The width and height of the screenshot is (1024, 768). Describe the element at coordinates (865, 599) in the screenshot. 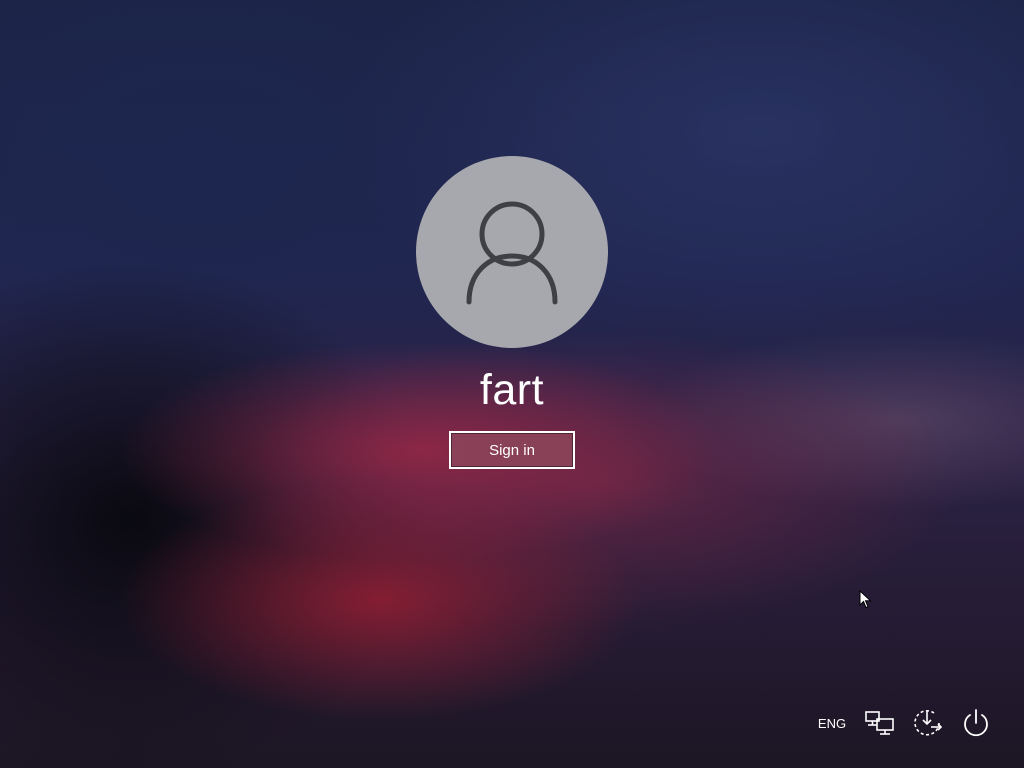

I see `mouse-cursor-icon` at that location.